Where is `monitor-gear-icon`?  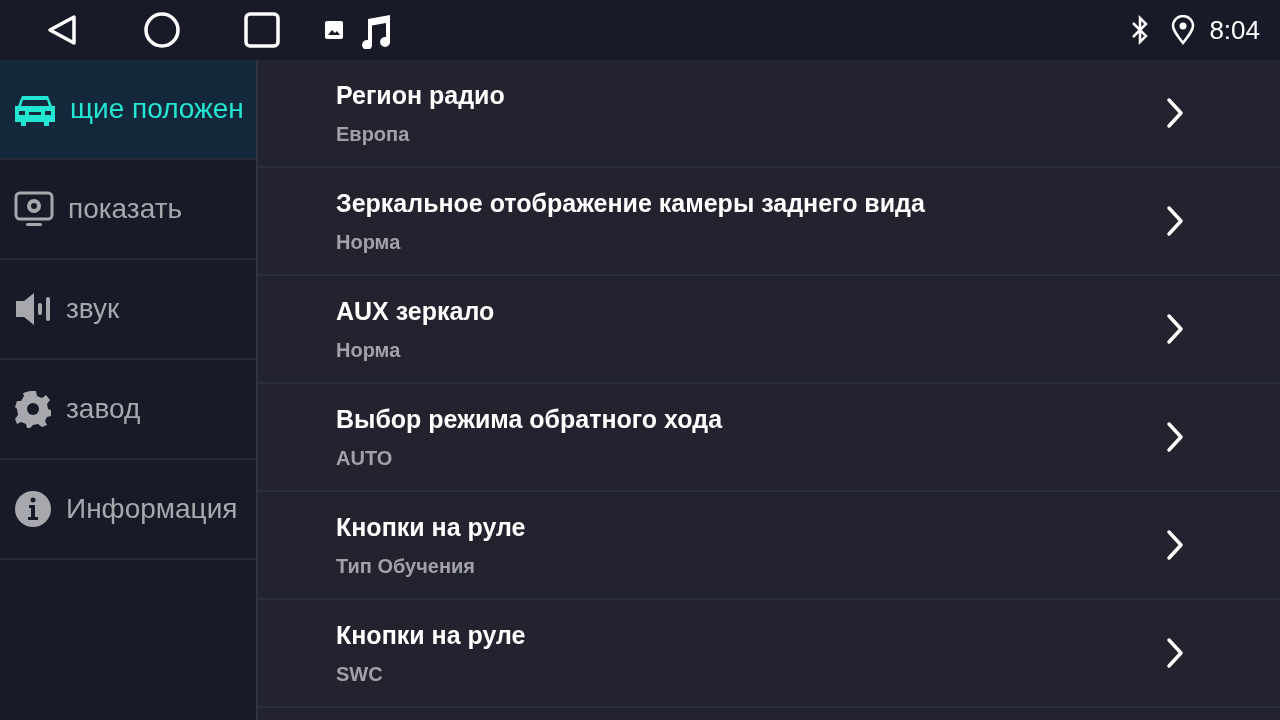
monitor-gear-icon is located at coordinates (34, 209).